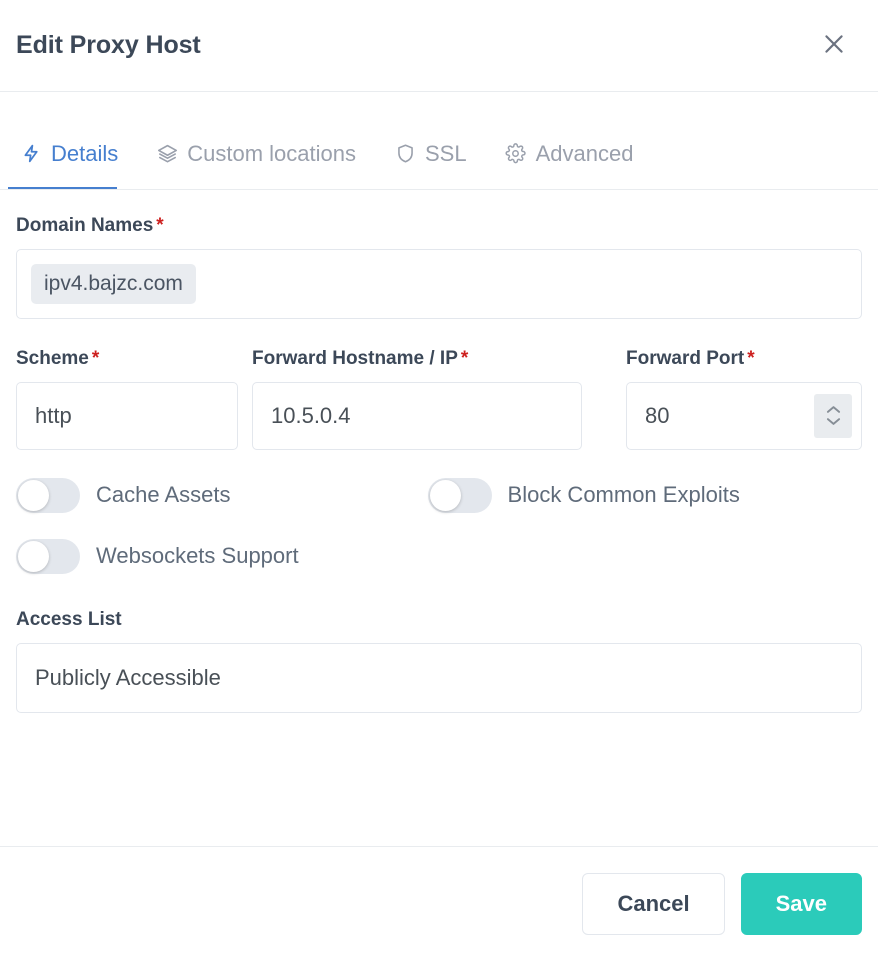  Describe the element at coordinates (127, 415) in the screenshot. I see `scheme-select: http` at that location.